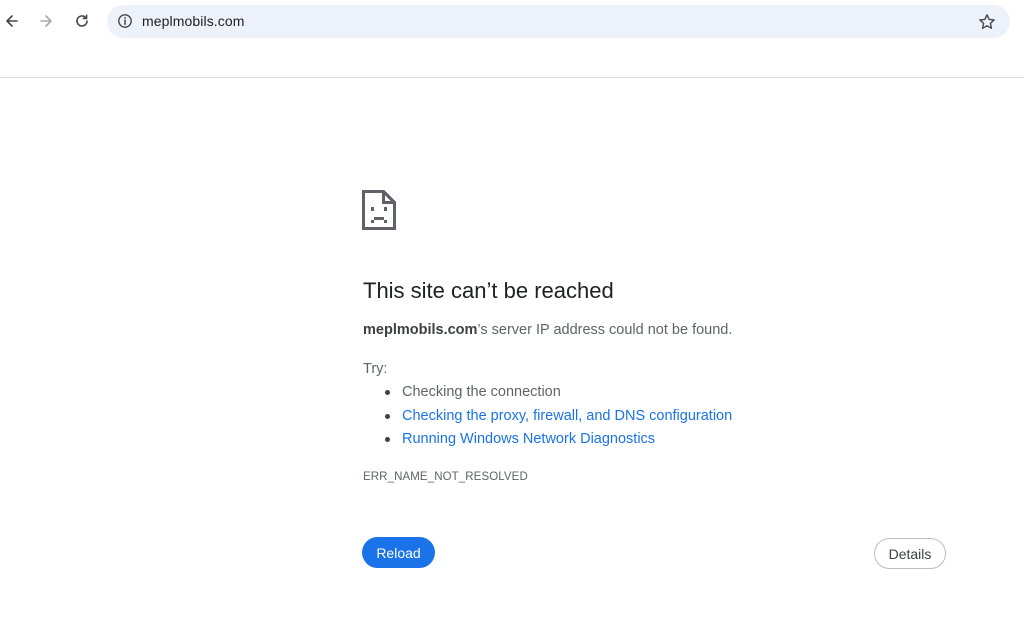  I want to click on forward-arrow-icon, so click(46, 21).